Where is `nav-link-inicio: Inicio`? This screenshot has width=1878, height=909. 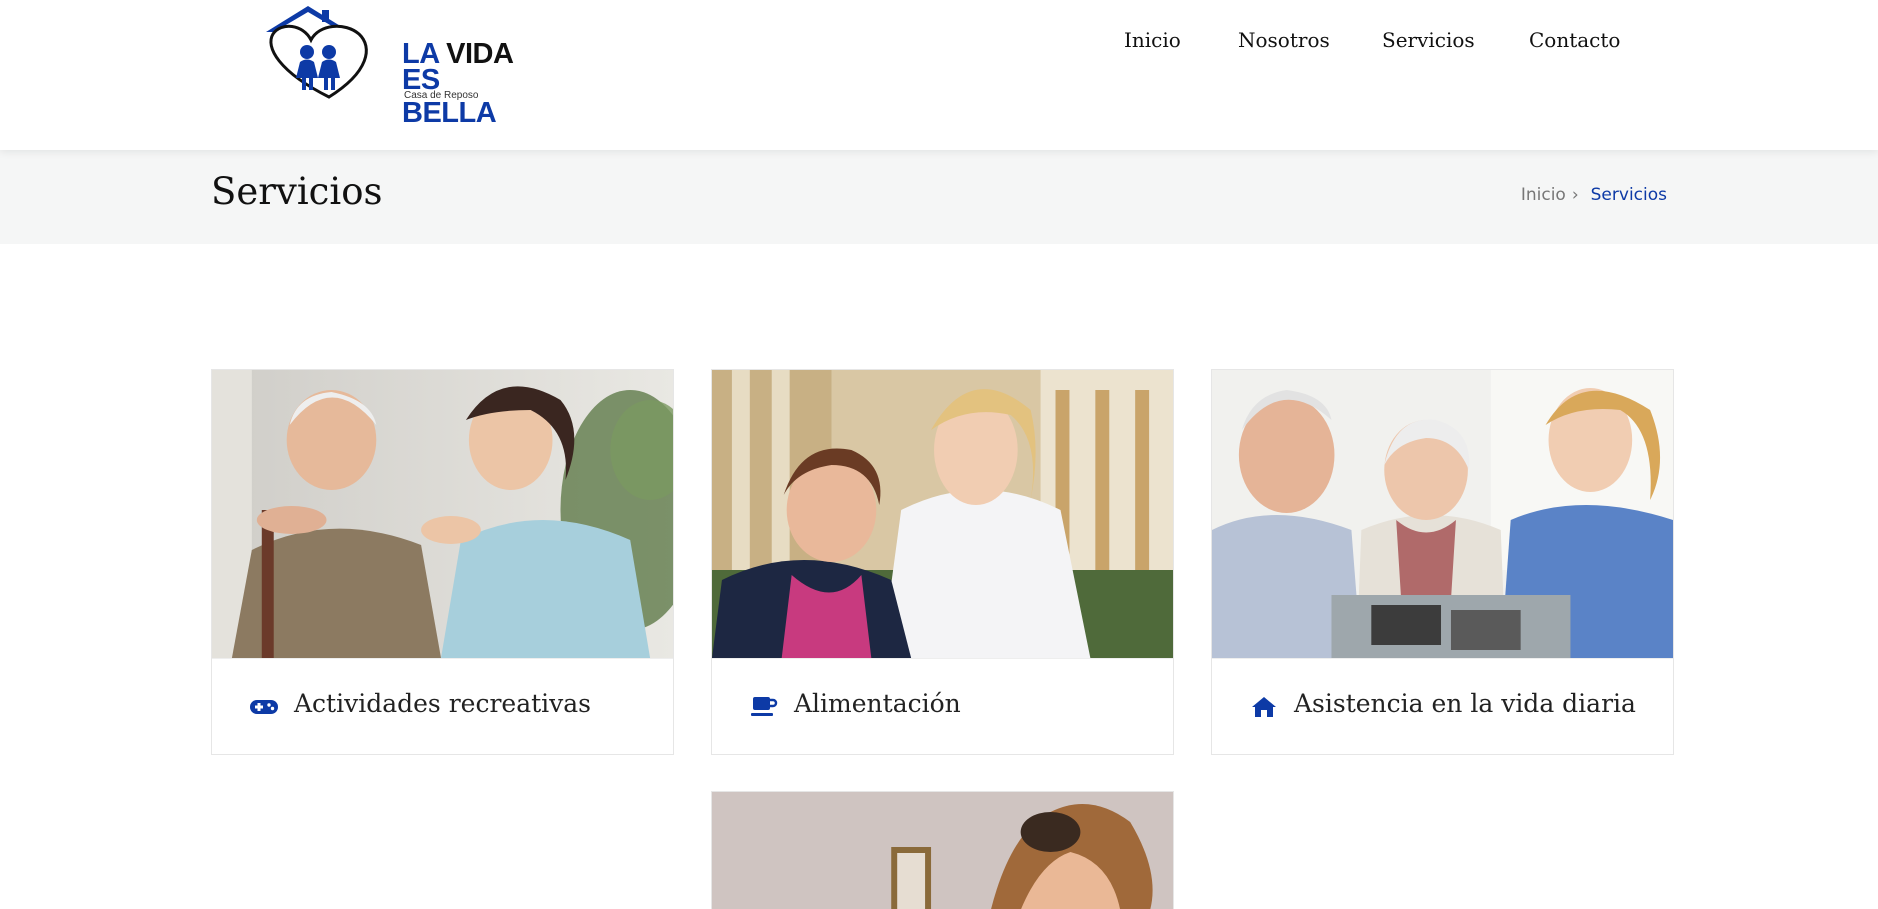
nav-link-inicio: Inicio is located at coordinates (1152, 40).